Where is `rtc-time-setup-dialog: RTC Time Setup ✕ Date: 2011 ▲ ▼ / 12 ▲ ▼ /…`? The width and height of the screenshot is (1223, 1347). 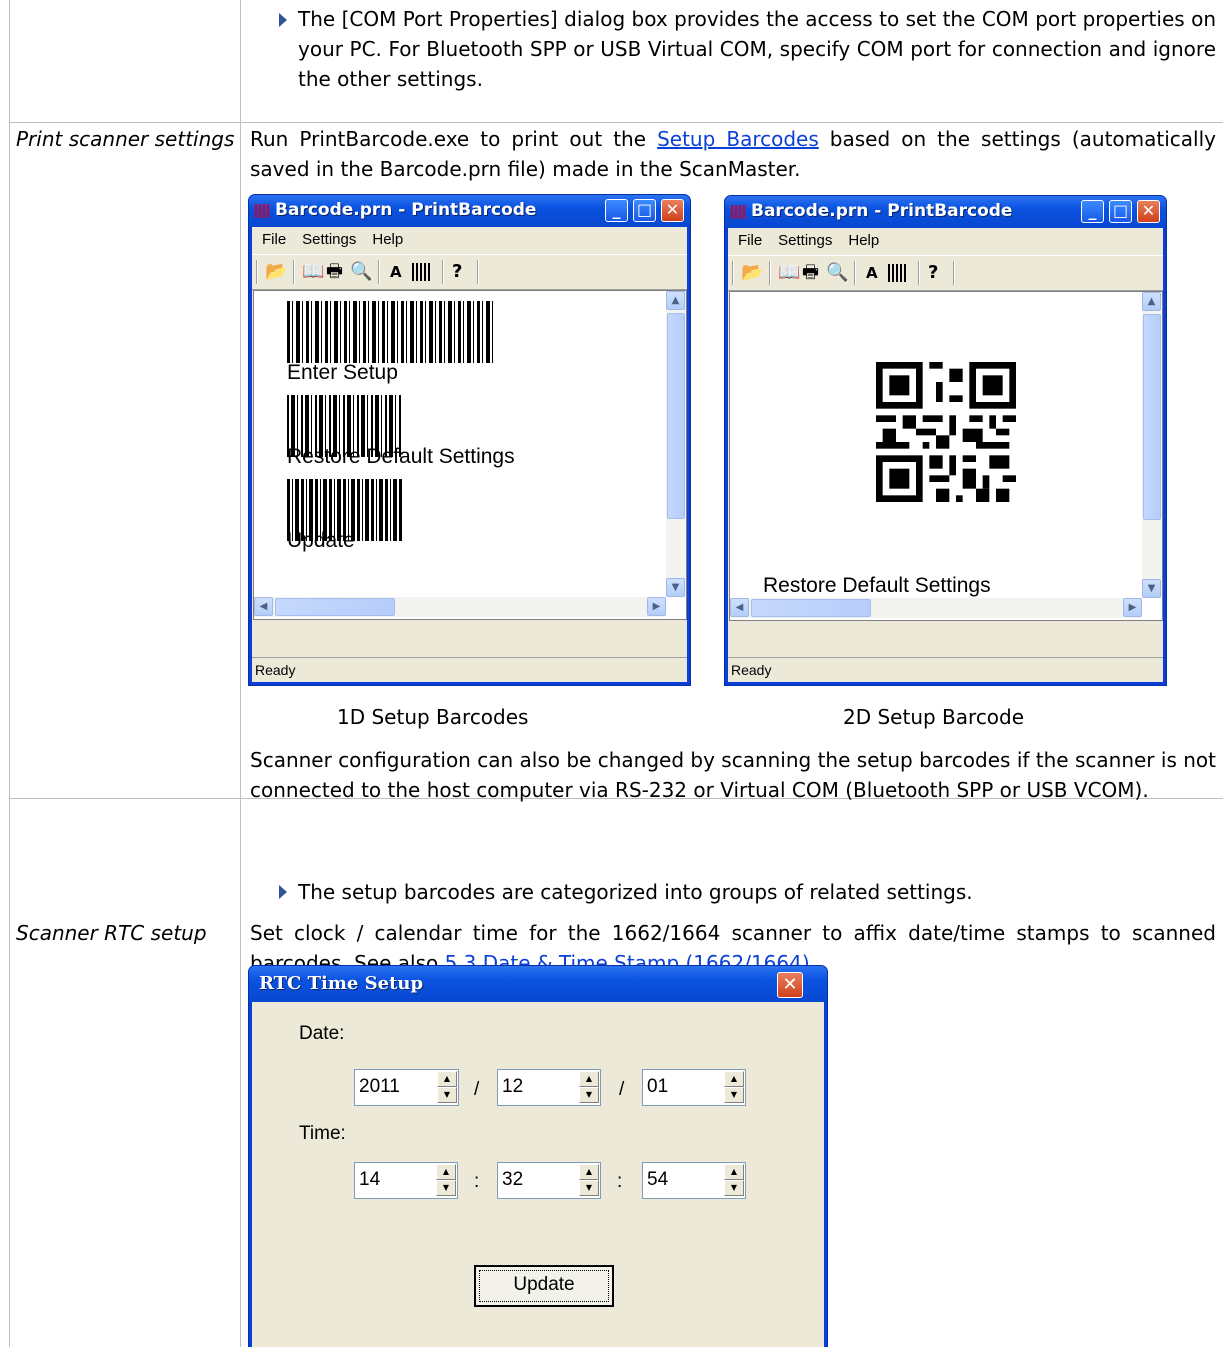 rtc-time-setup-dialog: RTC Time Setup ✕ Date: 2011 ▲ ▼ / 12 ▲ ▼ /… is located at coordinates (538, 1156).